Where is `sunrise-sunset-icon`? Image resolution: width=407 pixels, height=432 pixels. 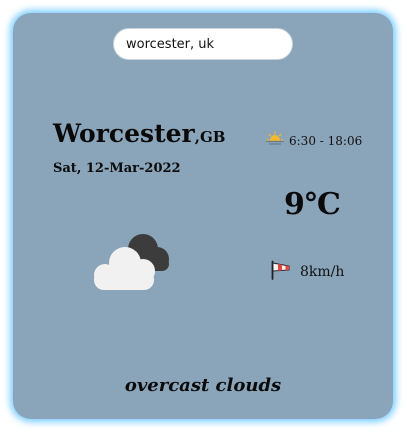 sunrise-sunset-icon is located at coordinates (275, 140).